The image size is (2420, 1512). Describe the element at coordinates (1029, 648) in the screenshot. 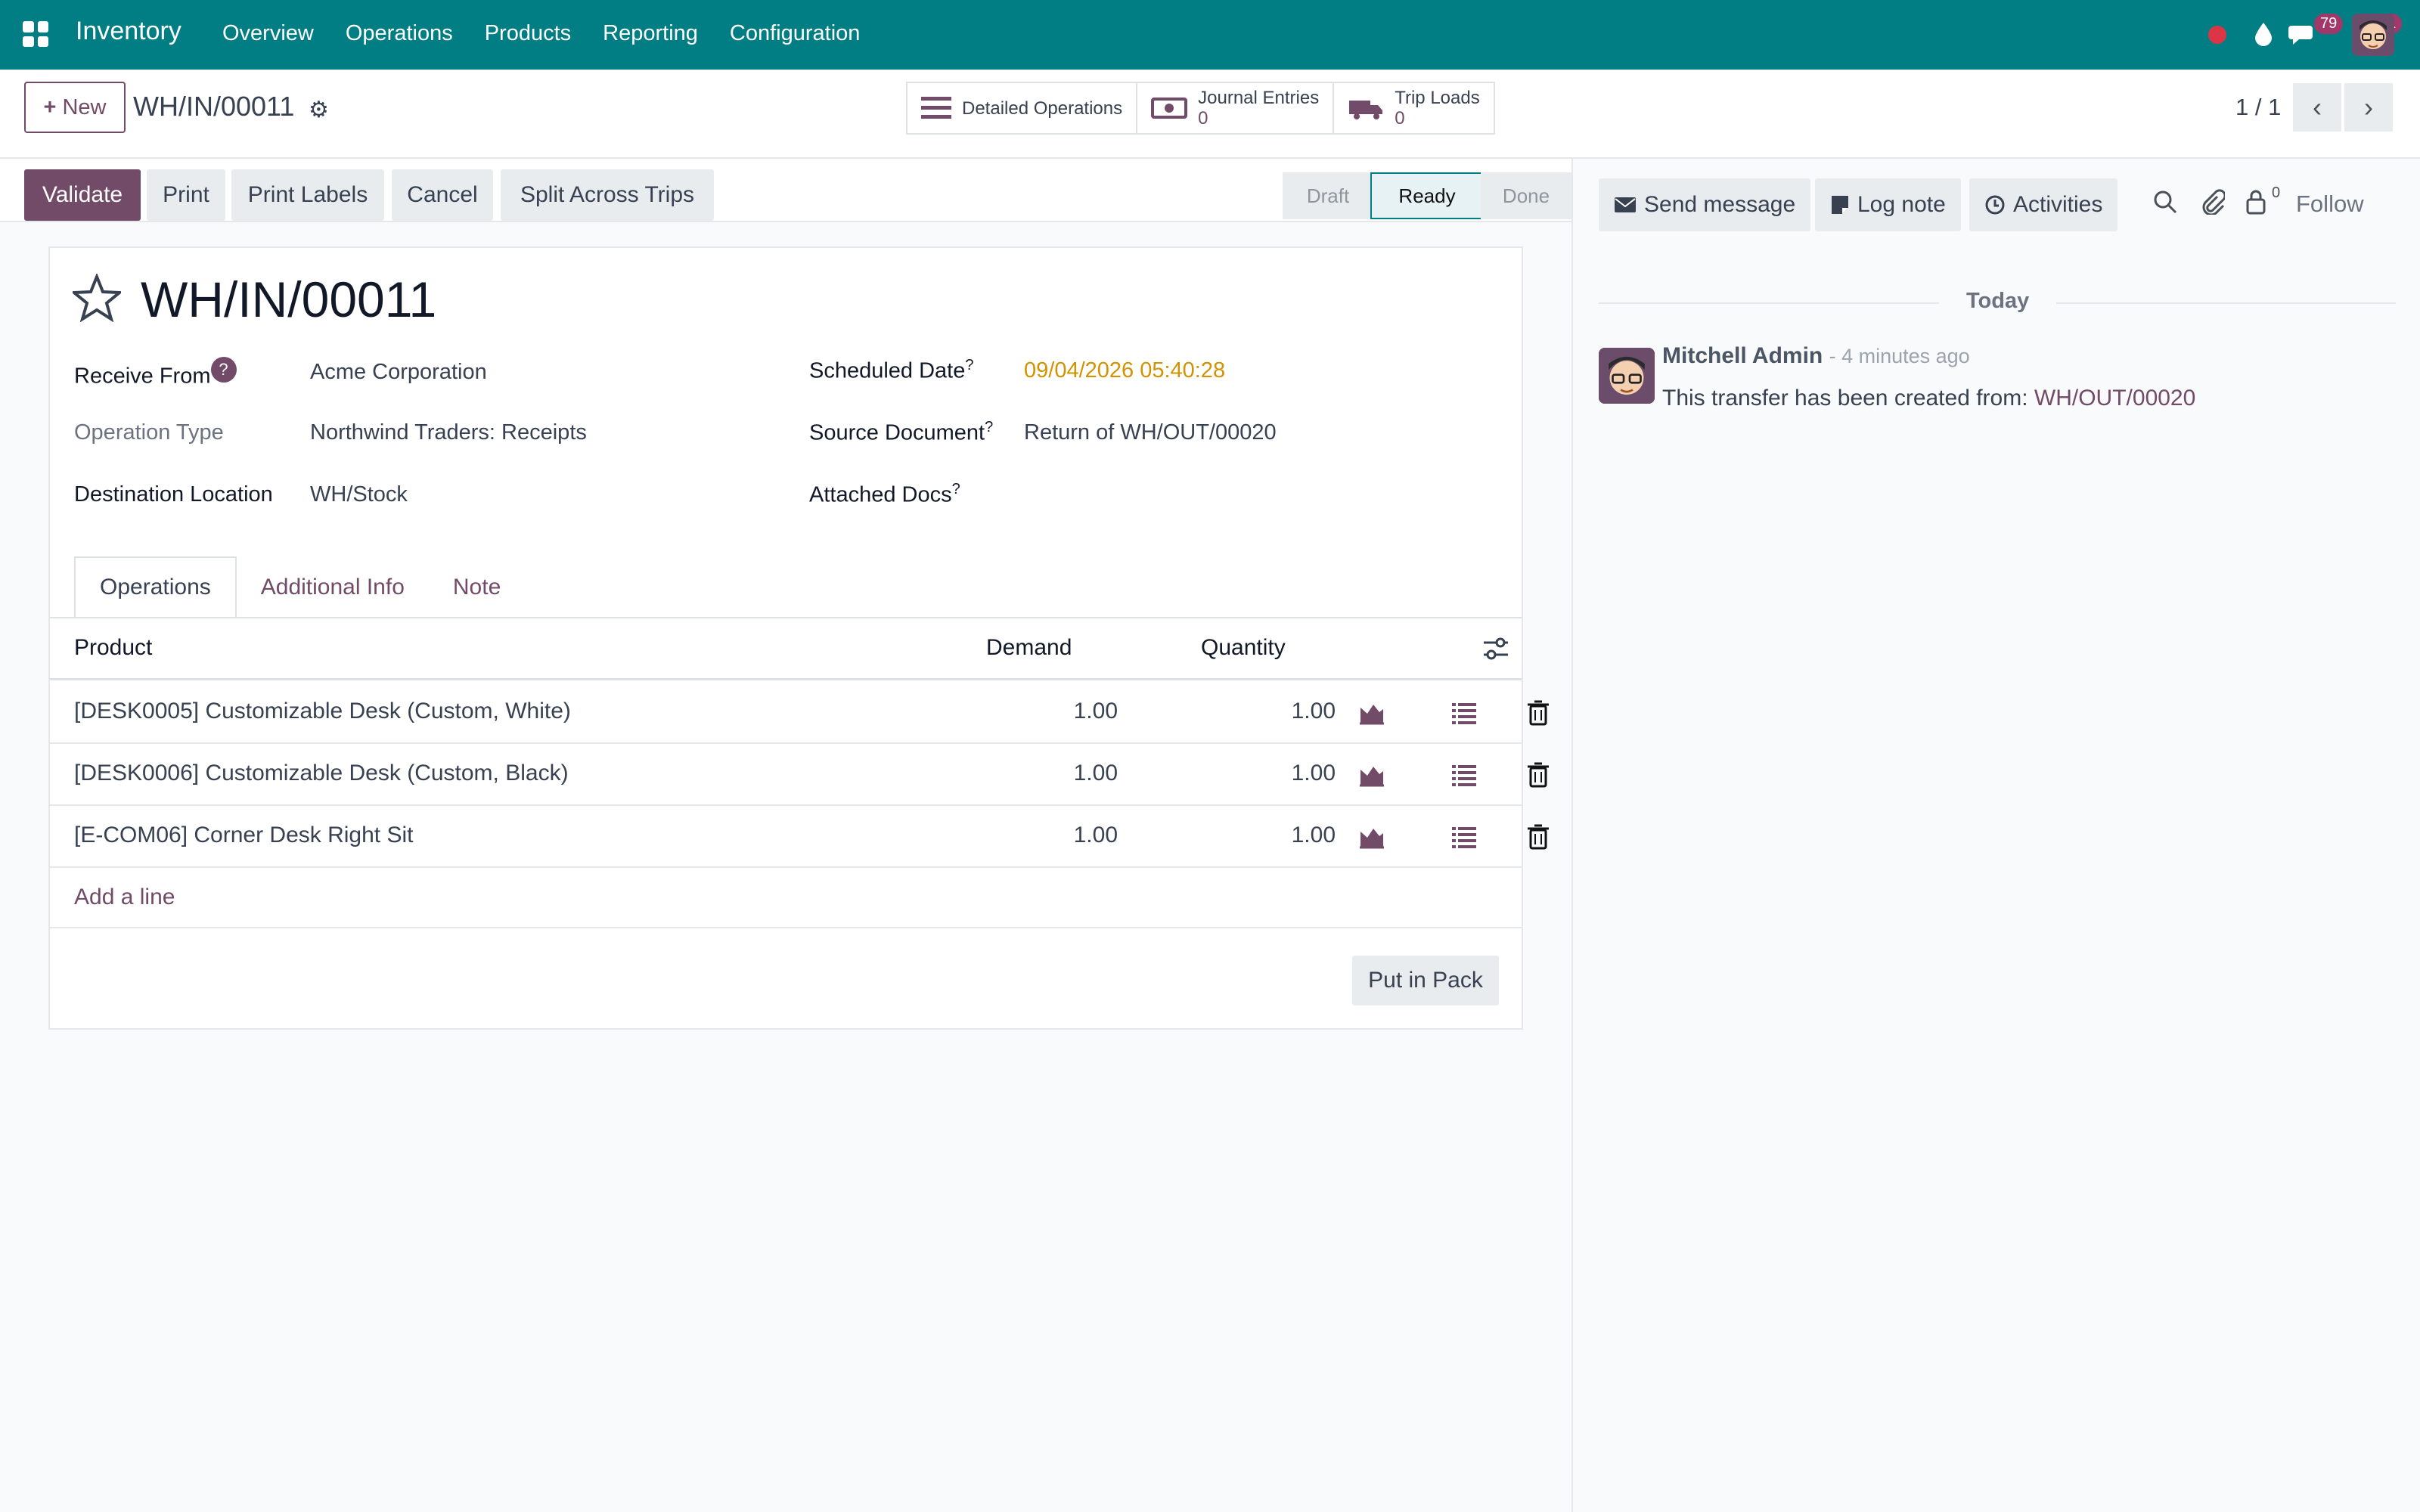

I see `column-demand: Demand` at that location.